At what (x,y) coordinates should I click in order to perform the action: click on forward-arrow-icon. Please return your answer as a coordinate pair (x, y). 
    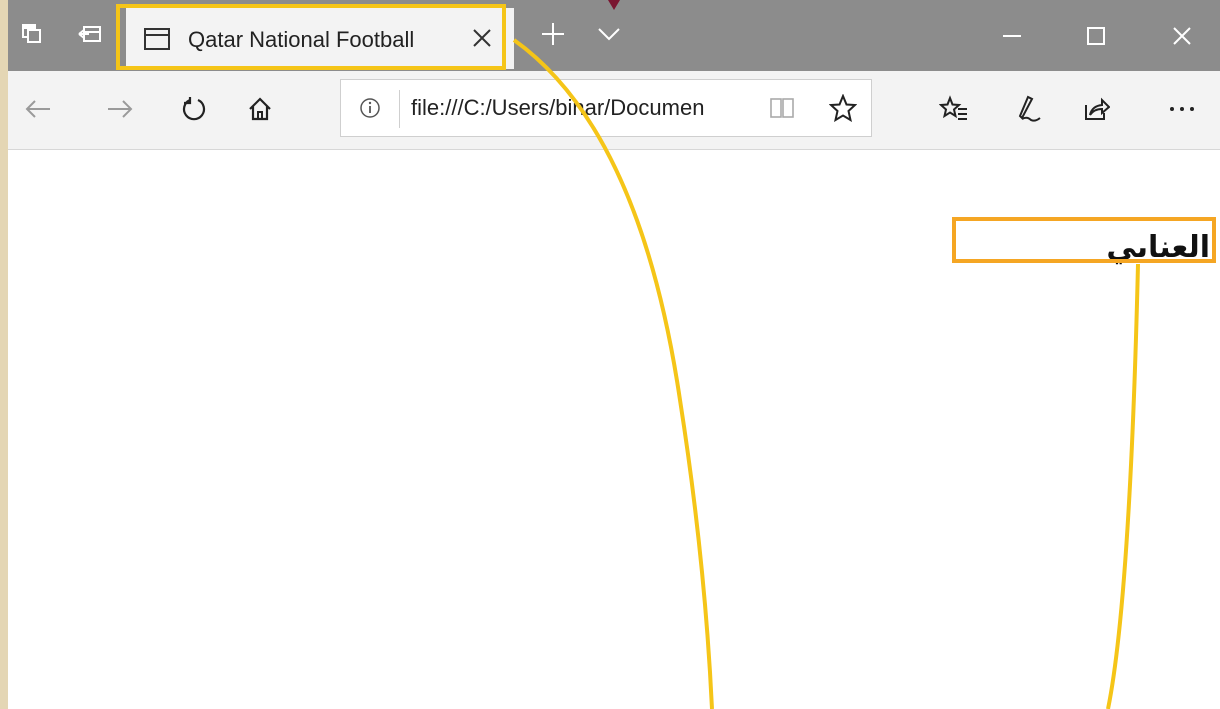
    Looking at the image, I should click on (120, 109).